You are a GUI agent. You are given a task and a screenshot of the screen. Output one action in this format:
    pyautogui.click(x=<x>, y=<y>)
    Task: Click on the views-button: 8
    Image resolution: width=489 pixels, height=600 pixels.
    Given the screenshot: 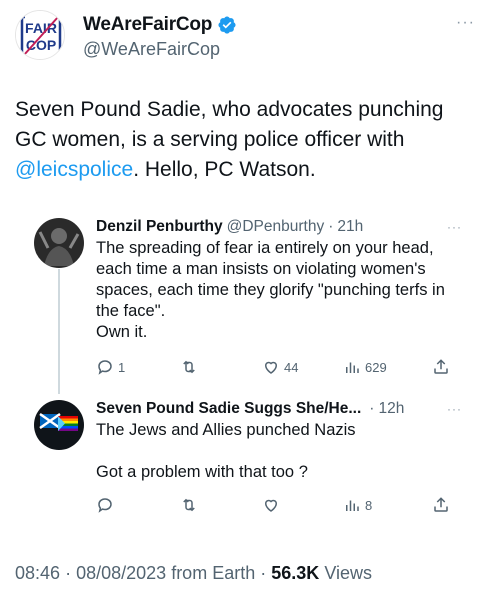 What is the action you would take?
    pyautogui.click(x=357, y=505)
    